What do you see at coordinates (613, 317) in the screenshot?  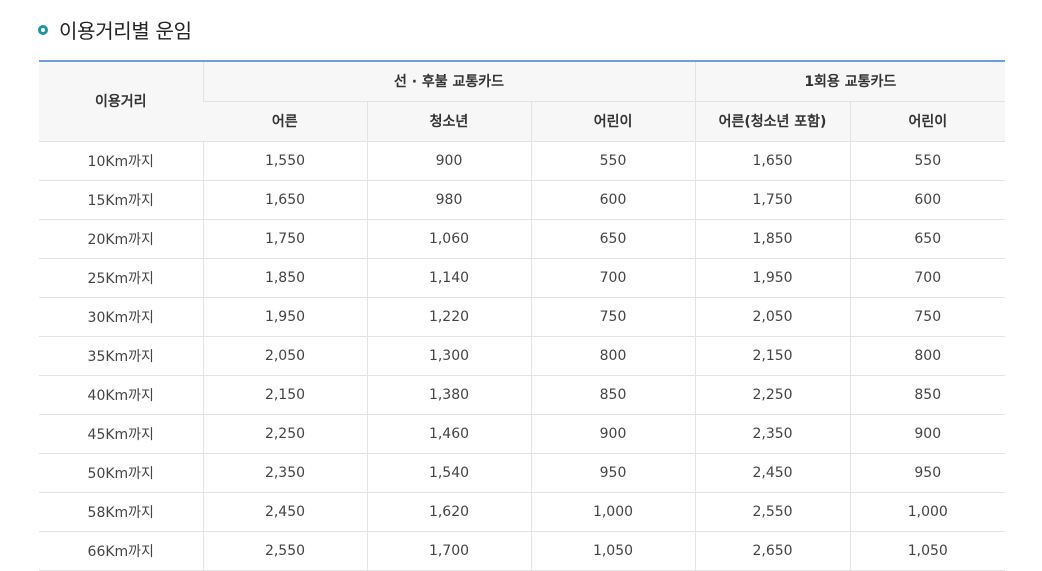 I see `cell-prepaid-child: 750` at bounding box center [613, 317].